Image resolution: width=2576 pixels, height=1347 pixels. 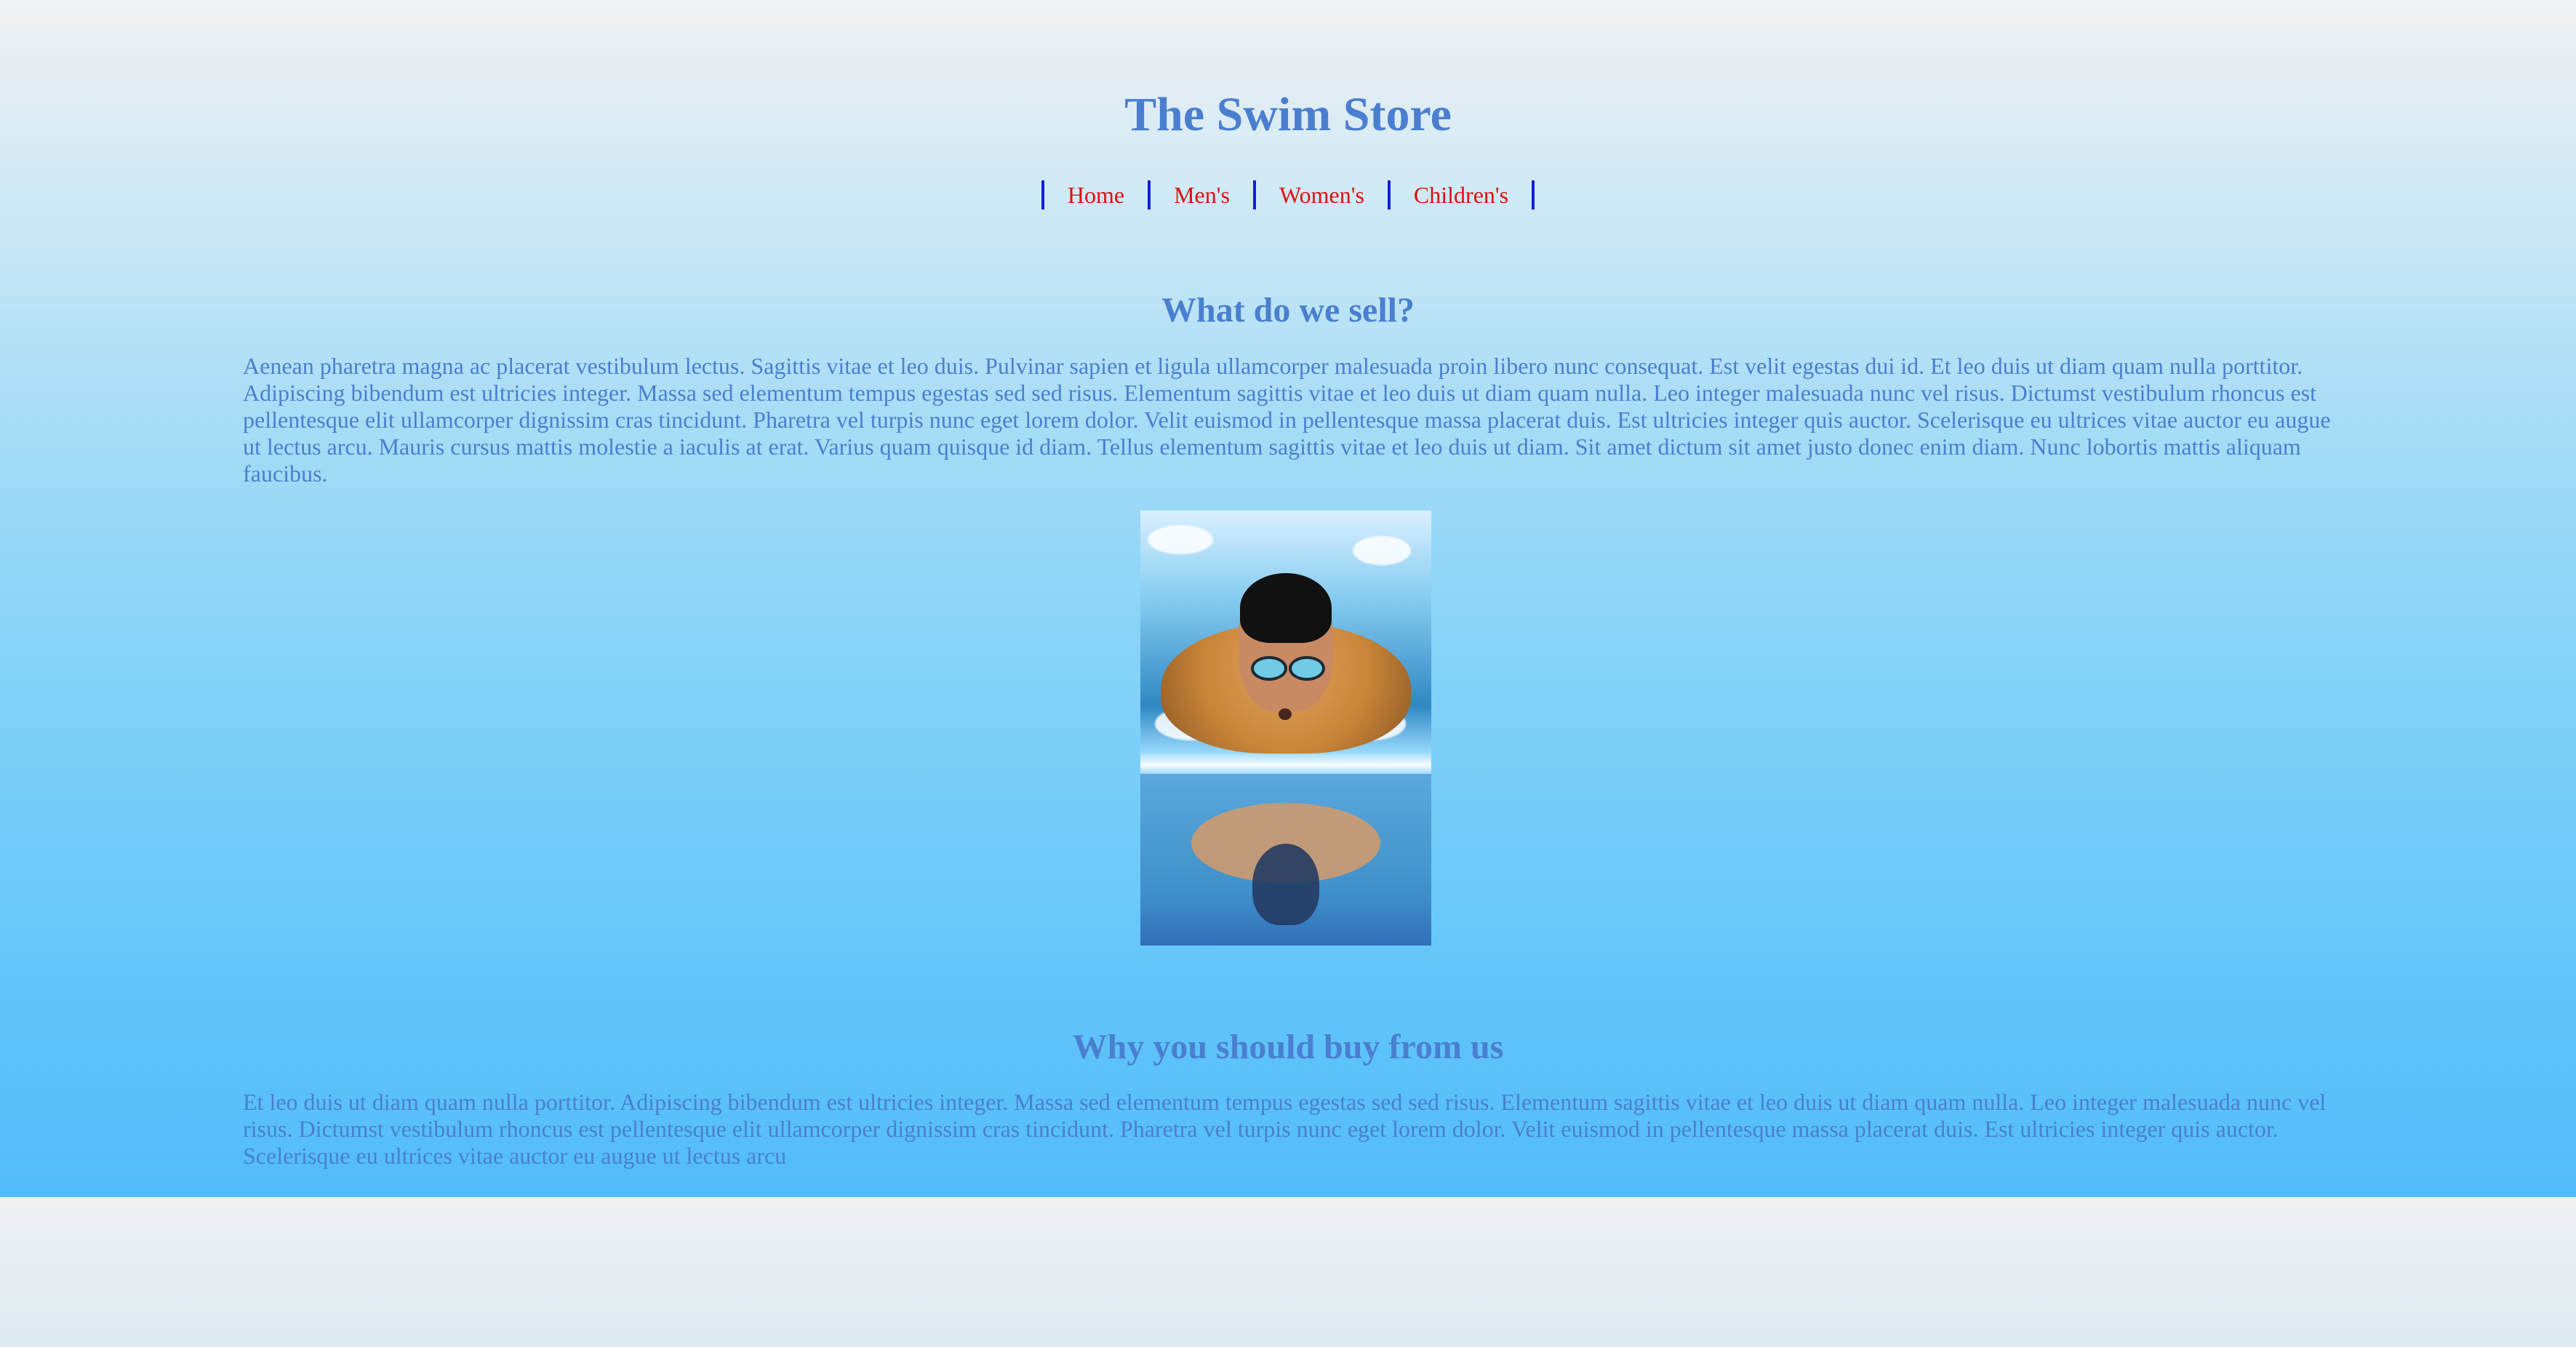 What do you see at coordinates (1200, 194) in the screenshot?
I see `nav-mens-link: Men's` at bounding box center [1200, 194].